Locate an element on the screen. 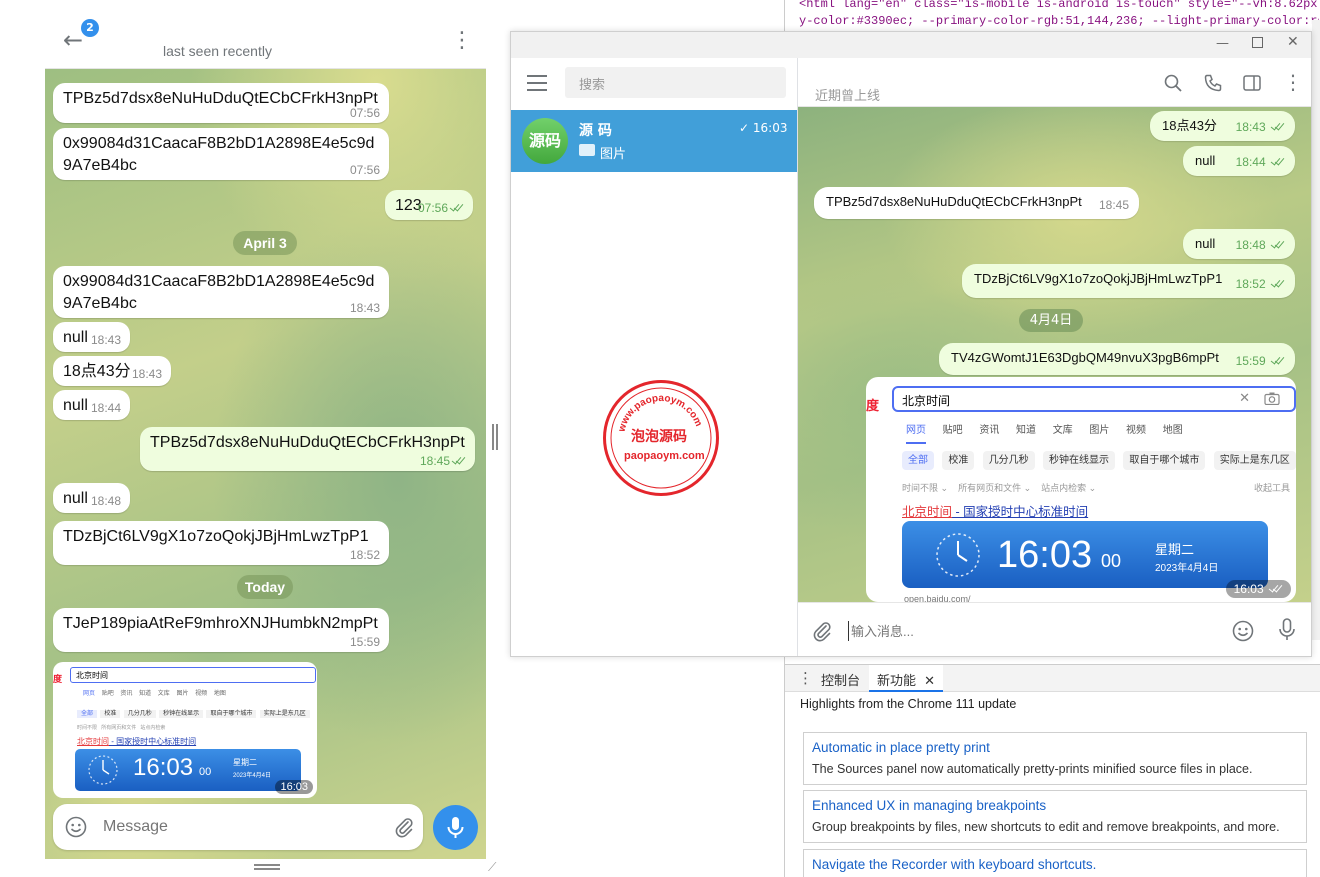 Image resolution: width=1320 pixels, height=877 pixels. maximize-icon is located at coordinates (1257, 42).